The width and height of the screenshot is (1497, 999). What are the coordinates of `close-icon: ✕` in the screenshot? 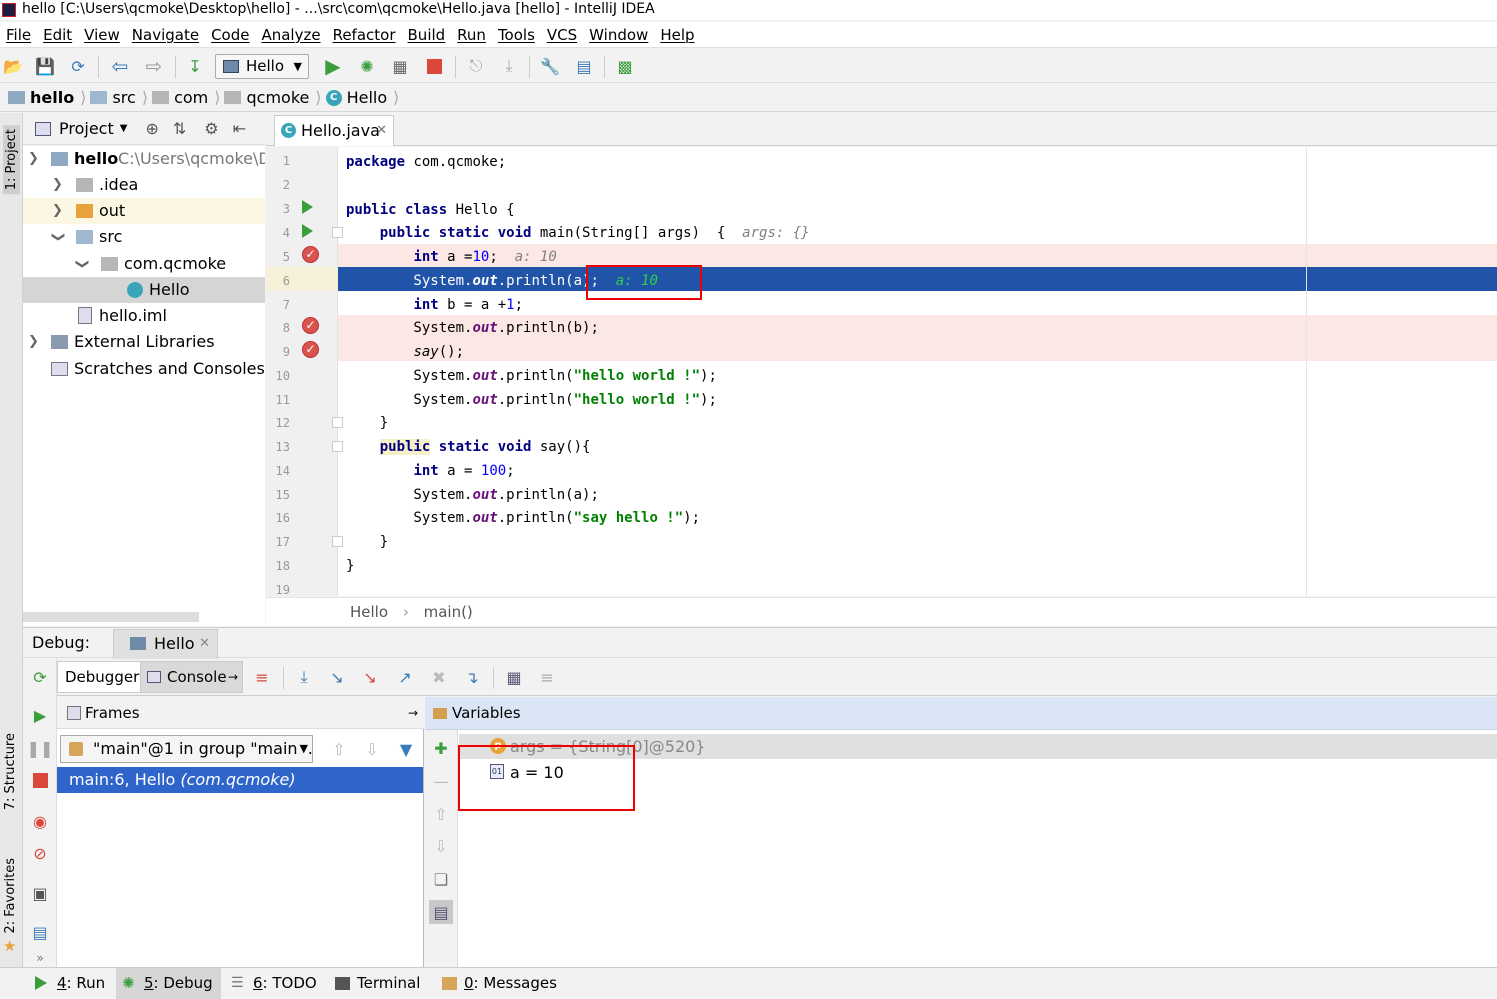 It's located at (204, 644).